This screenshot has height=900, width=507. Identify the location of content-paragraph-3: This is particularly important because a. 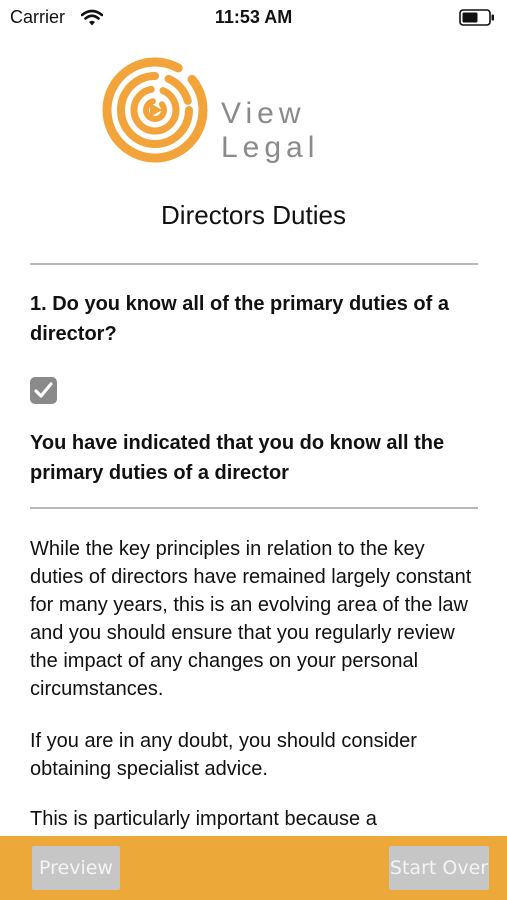
(203, 819).